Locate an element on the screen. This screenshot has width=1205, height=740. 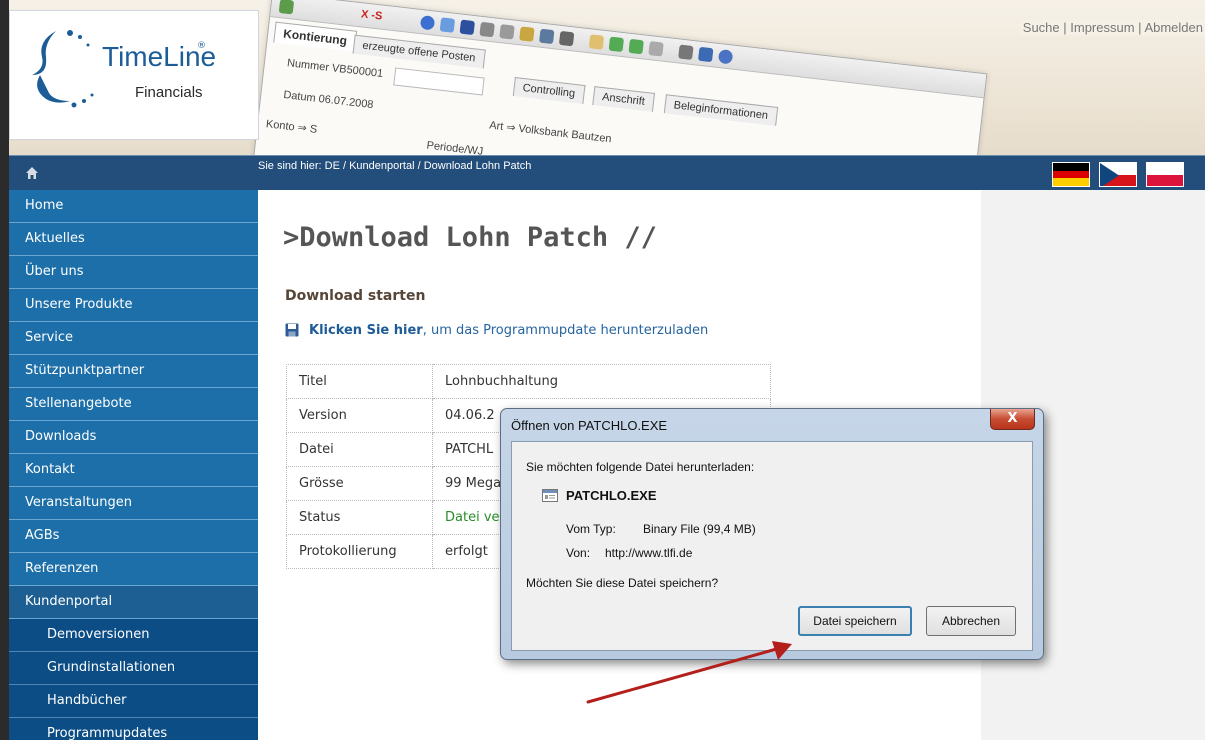
app-tab: Controlling is located at coordinates (549, 90).